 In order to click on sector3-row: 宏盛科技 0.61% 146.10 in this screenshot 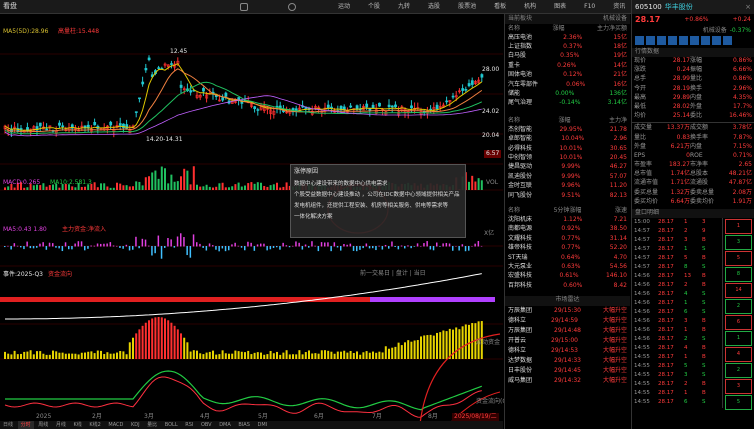, I will do `click(567, 276)`.